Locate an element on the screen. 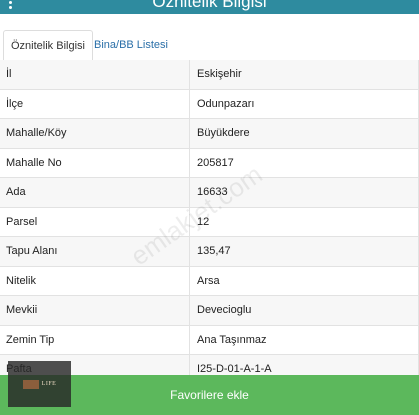 Image resolution: width=419 pixels, height=415 pixels. row-value: 205817 is located at coordinates (215, 162).